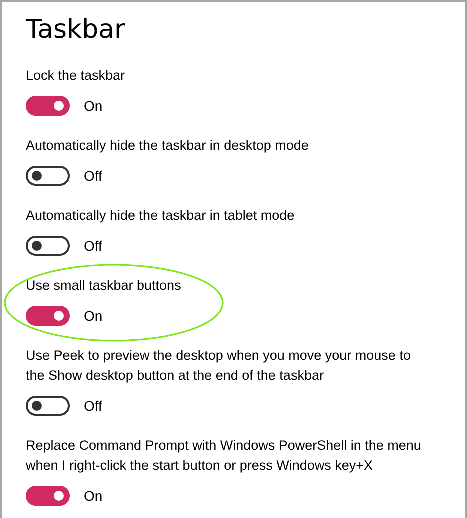 This screenshot has height=518, width=467. What do you see at coordinates (224, 456) in the screenshot?
I see `setting-label: Replace Command Prompt with Windows PowerShell in the menu when I right-click the start button or press Windows key+X` at bounding box center [224, 456].